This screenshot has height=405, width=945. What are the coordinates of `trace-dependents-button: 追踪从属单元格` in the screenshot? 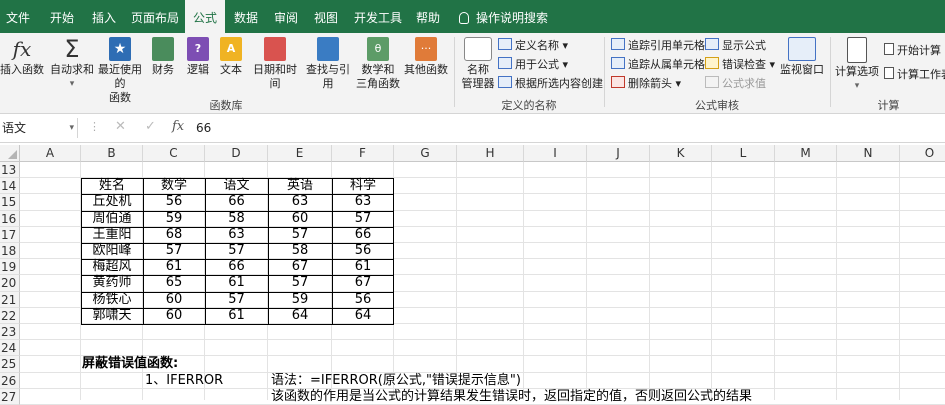 It's located at (658, 65).